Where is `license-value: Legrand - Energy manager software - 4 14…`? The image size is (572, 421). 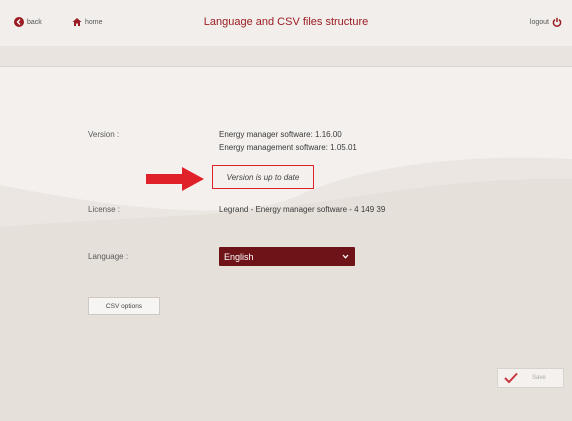
license-value: Legrand - Energy manager software - 4 14… is located at coordinates (302, 209).